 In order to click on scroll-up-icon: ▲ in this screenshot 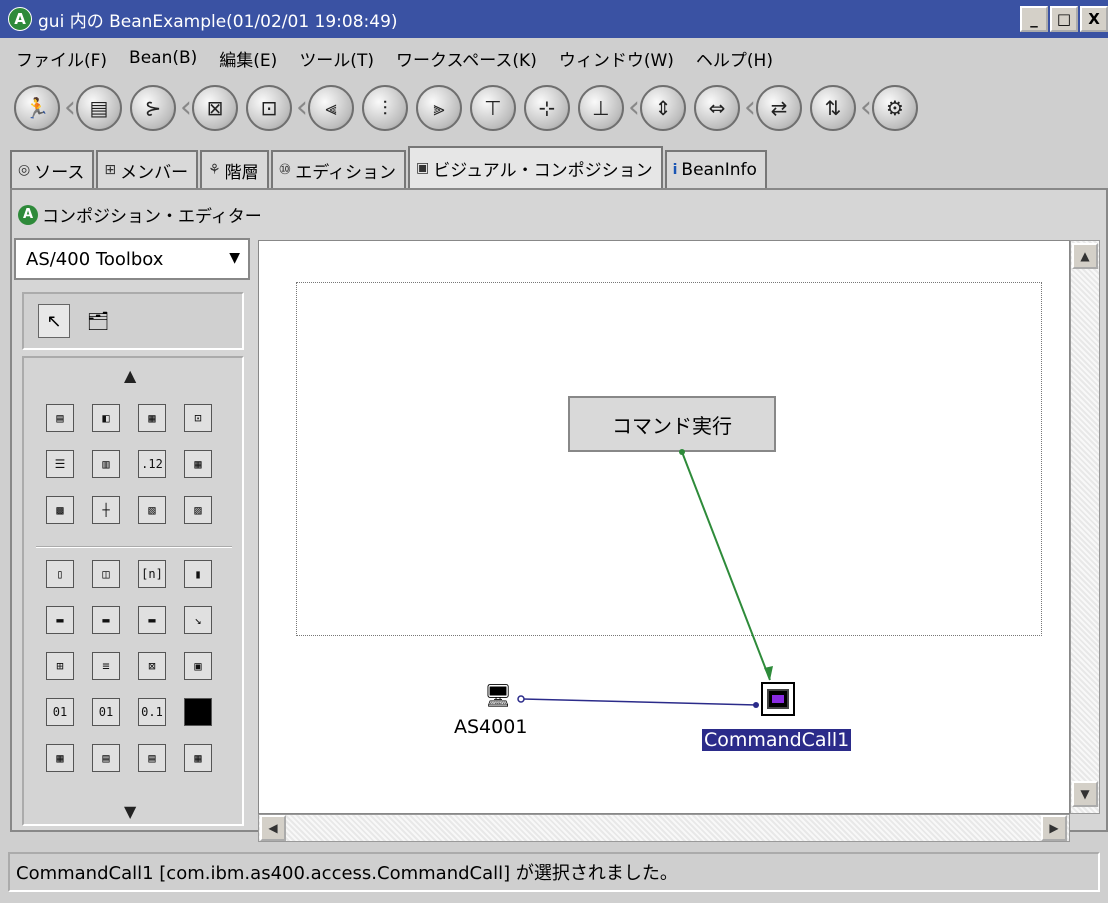, I will do `click(130, 375)`.